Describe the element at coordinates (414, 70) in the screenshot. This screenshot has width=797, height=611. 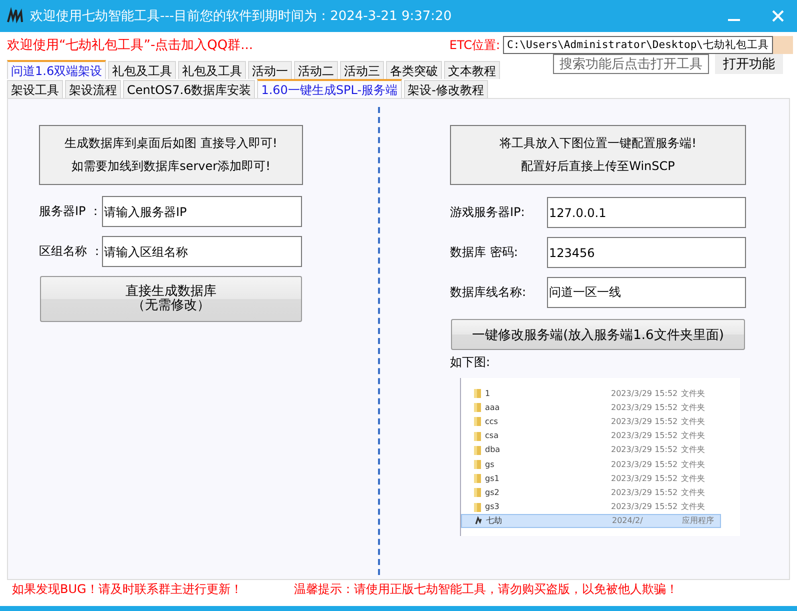
I see `tab: 各类突破` at that location.